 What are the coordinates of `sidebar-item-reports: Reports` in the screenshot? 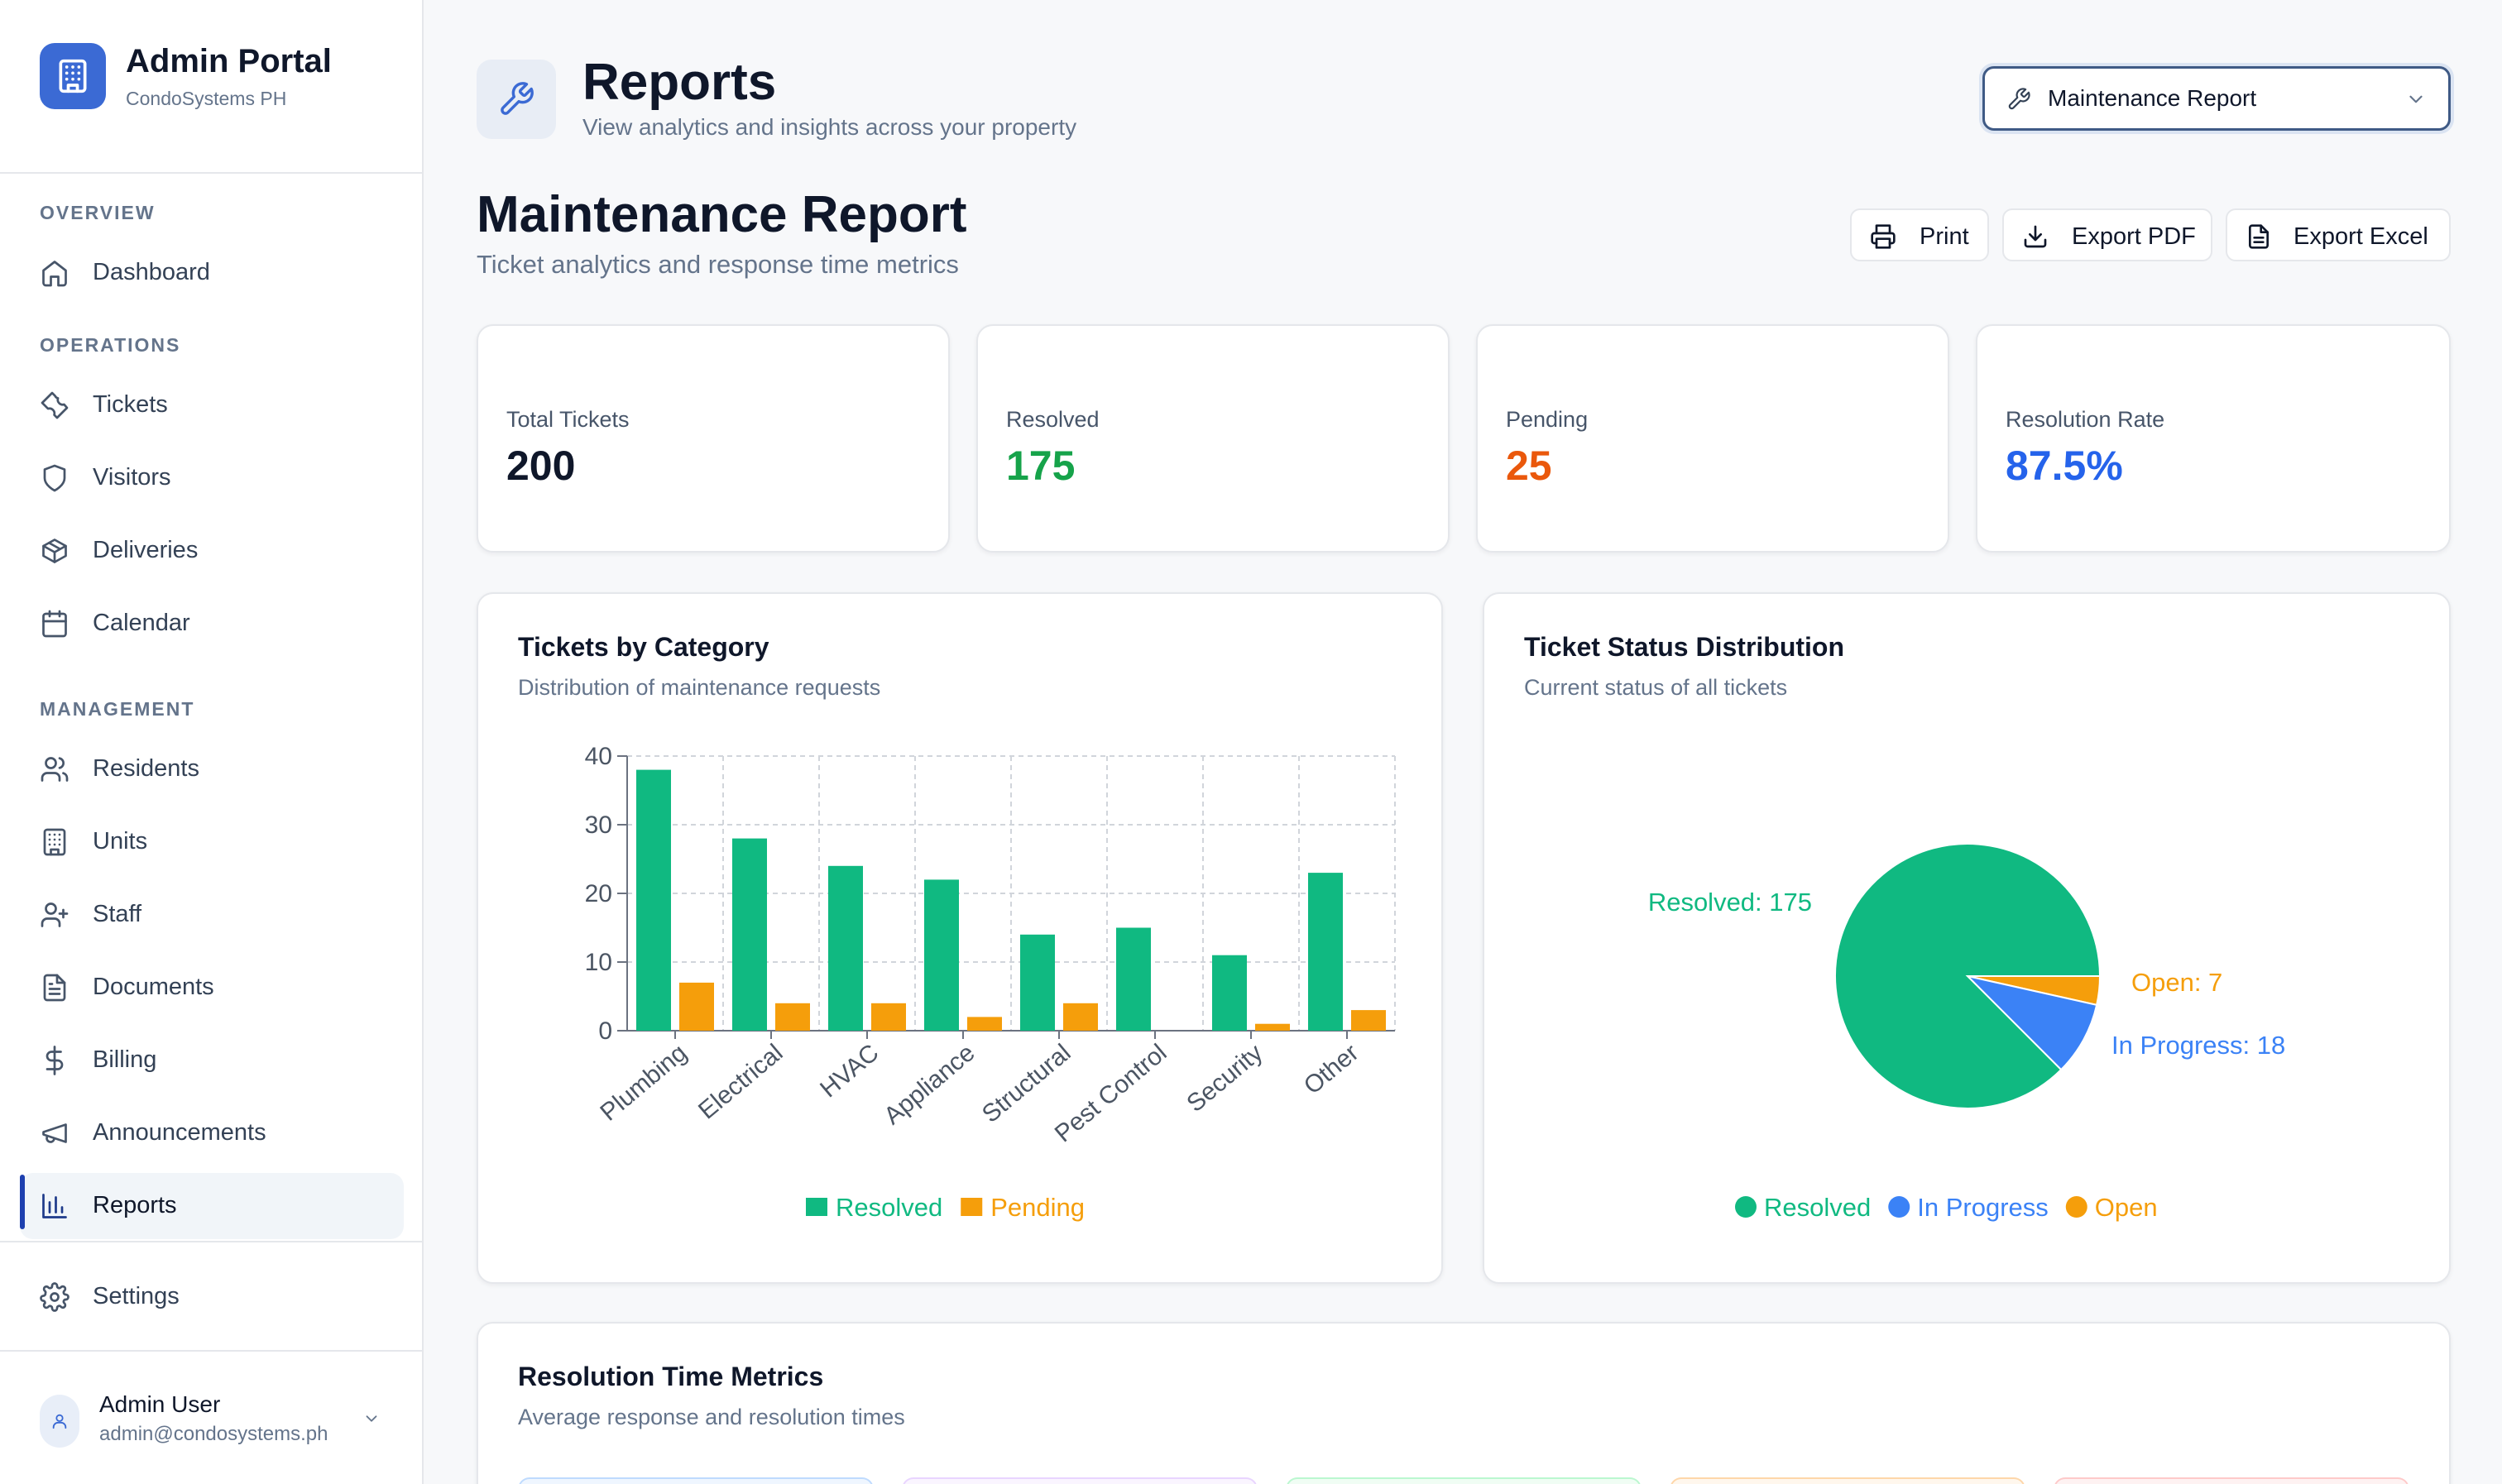 It's located at (212, 1206).